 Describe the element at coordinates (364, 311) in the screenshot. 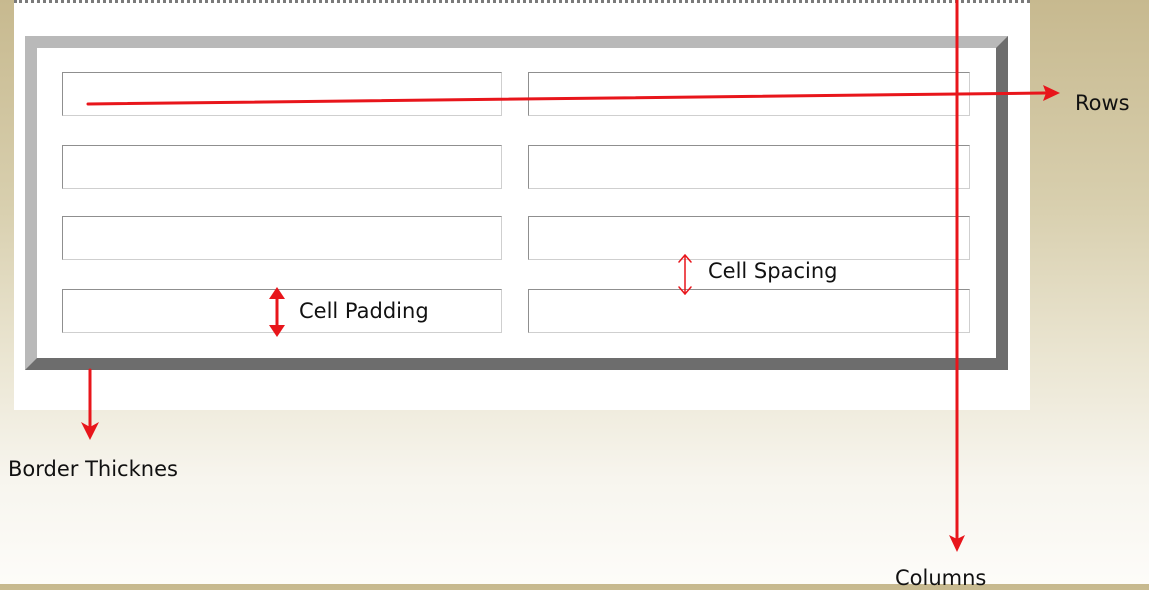

I see `cell-padding-label: Cell Padding` at that location.